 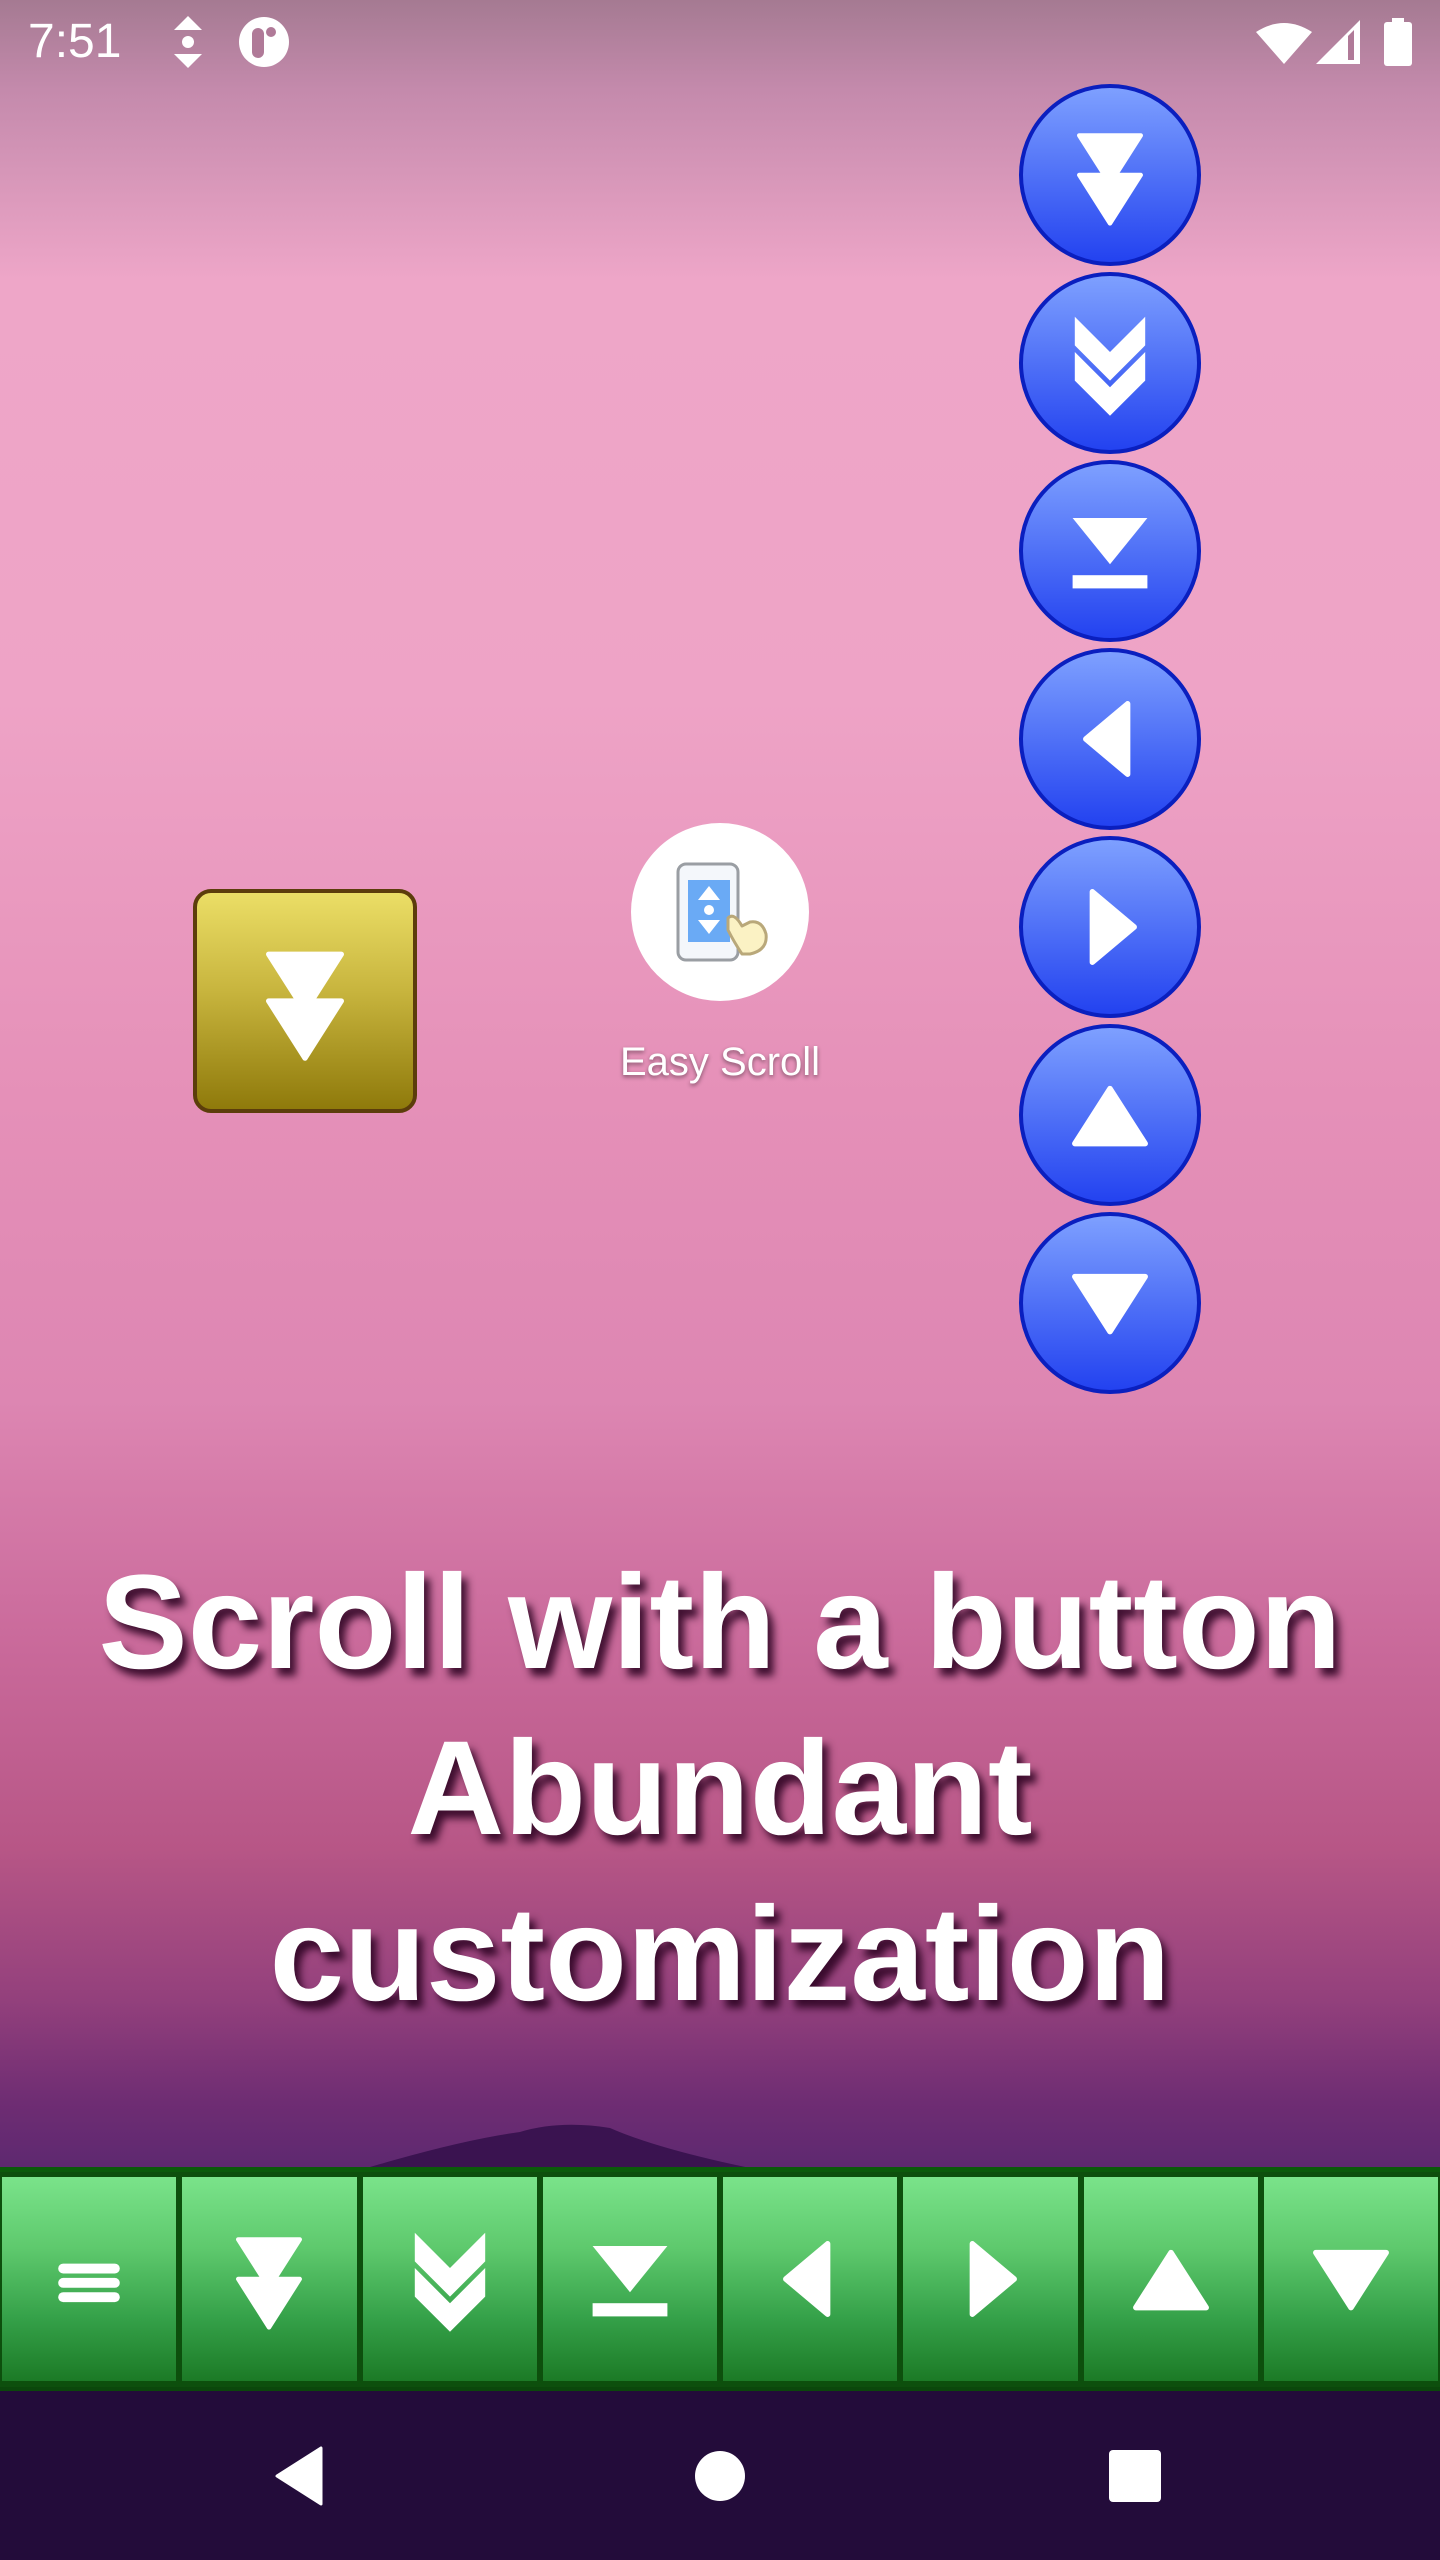 I want to click on floating-scroll-left-button, so click(x=1110, y=739).